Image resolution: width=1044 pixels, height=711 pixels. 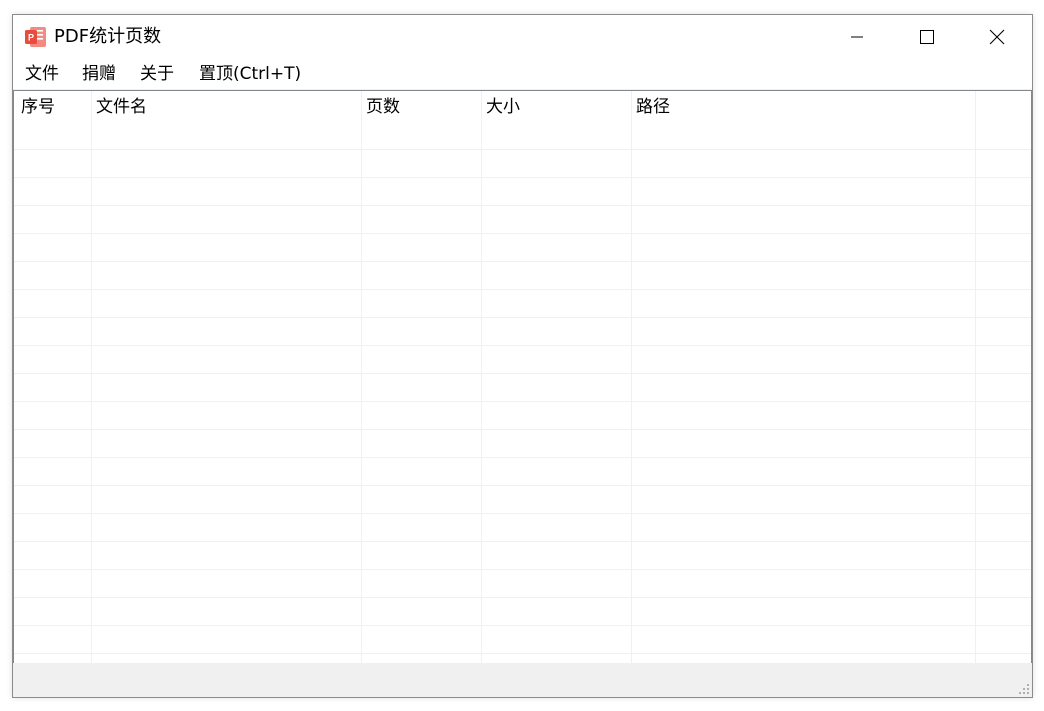 What do you see at coordinates (522, 74) in the screenshot?
I see `menu-bar: 文件 捐赠 关于 置顶(Ctrl+T)` at bounding box center [522, 74].